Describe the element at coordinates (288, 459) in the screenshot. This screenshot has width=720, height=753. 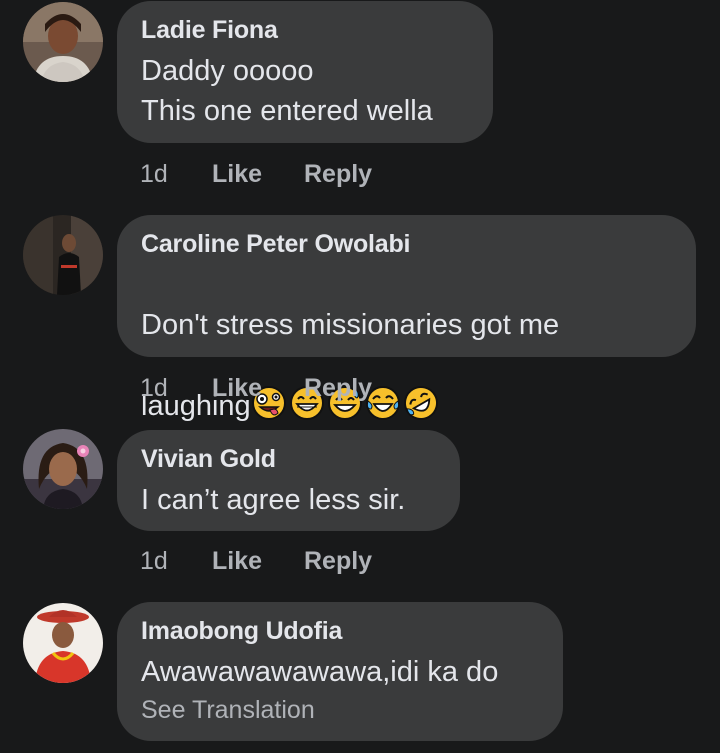
I see `comment-author: Vivian Gold` at that location.